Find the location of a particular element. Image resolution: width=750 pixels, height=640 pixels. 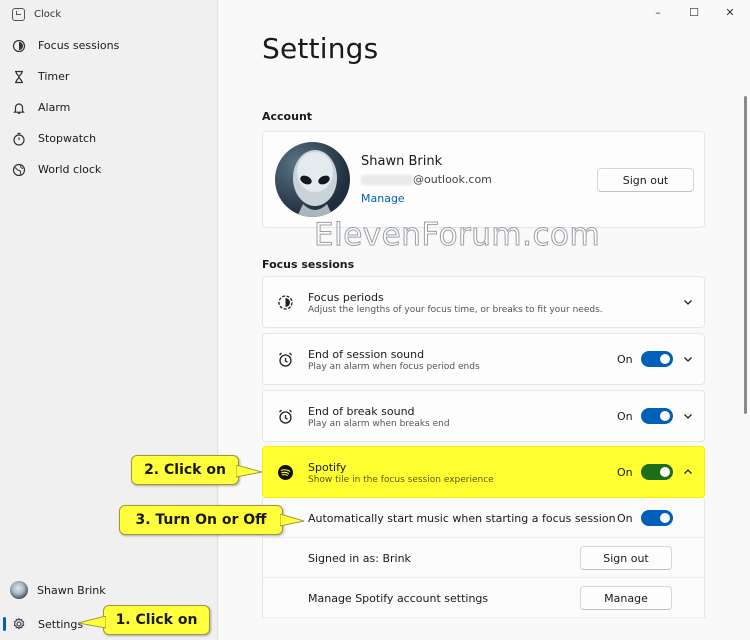

sidebar-item-focus-sessions: Focus sessions is located at coordinates (109, 45).